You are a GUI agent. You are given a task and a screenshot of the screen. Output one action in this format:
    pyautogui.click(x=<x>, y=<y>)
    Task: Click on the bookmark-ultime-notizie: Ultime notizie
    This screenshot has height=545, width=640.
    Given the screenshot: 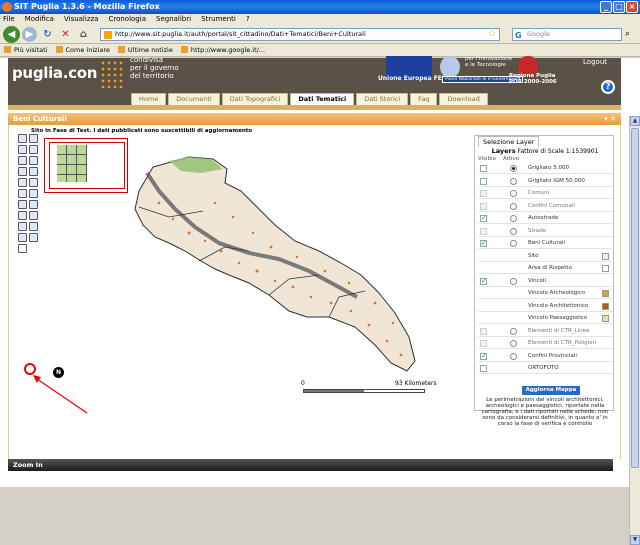 What is the action you would take?
    pyautogui.click(x=145, y=50)
    